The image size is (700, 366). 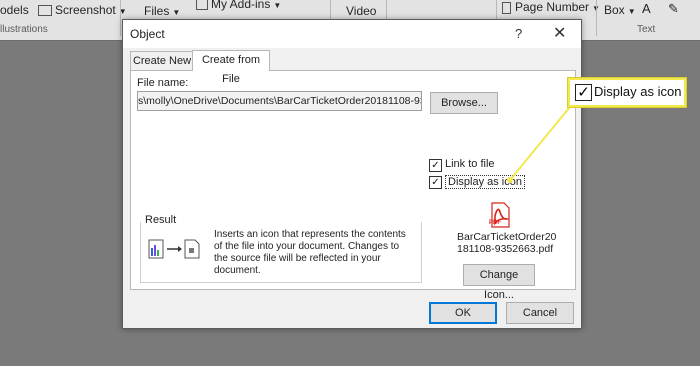 I want to click on display-as-icon-callout: ✓ Display as icon, so click(x=627, y=92).